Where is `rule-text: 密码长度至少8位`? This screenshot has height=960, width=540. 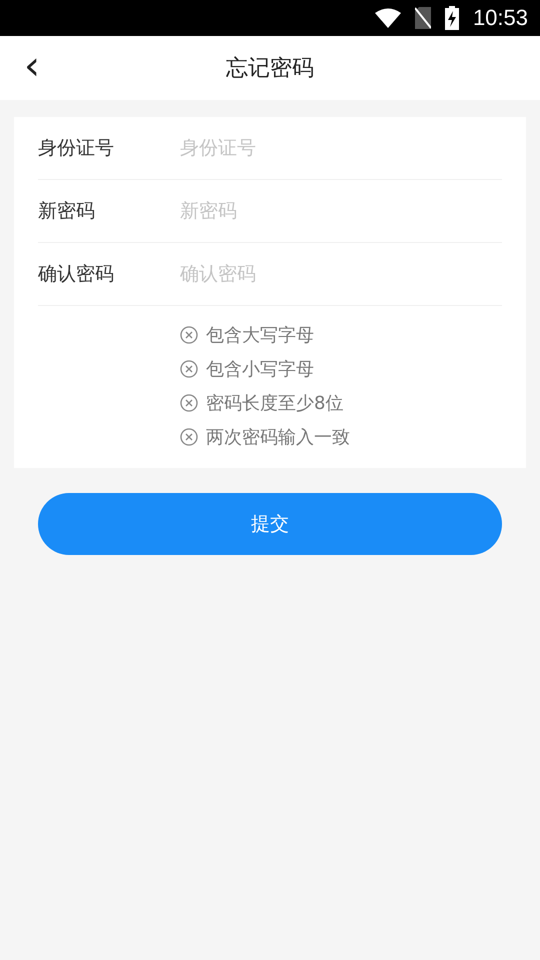 rule-text: 密码长度至少8位 is located at coordinates (275, 403).